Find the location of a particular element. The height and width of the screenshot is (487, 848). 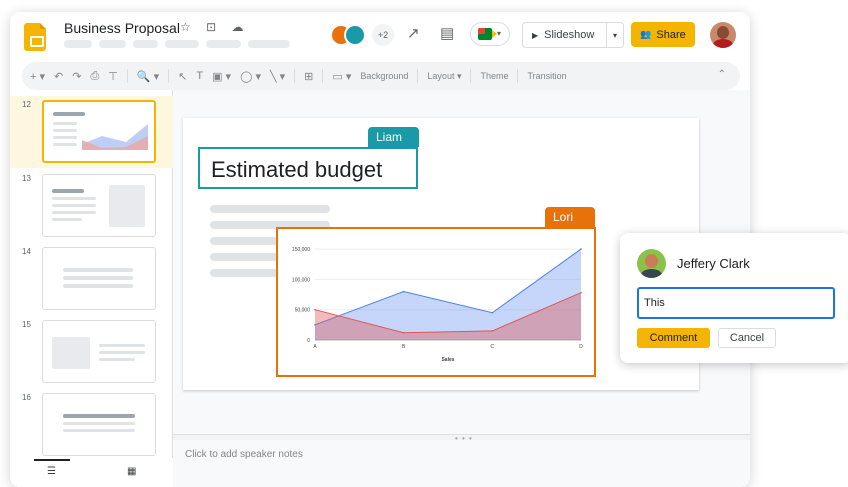

add-comment-icon: ⊞ is located at coordinates (308, 76).